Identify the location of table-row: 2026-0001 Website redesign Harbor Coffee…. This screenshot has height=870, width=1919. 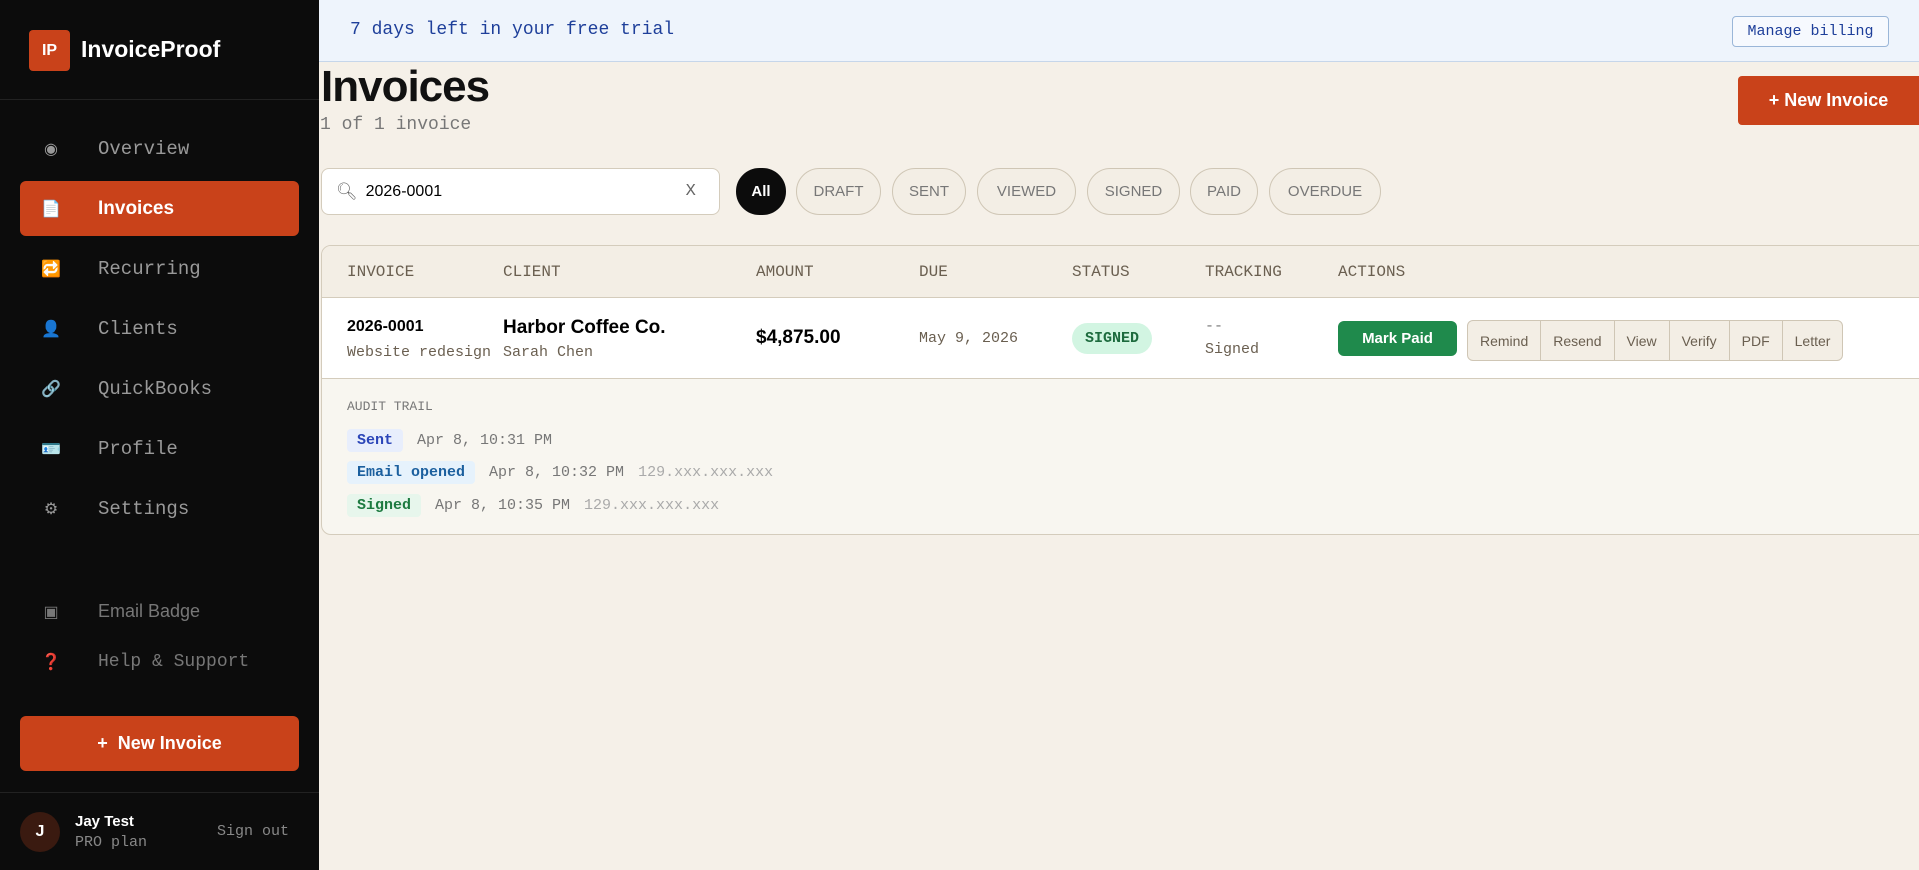
(1120, 338).